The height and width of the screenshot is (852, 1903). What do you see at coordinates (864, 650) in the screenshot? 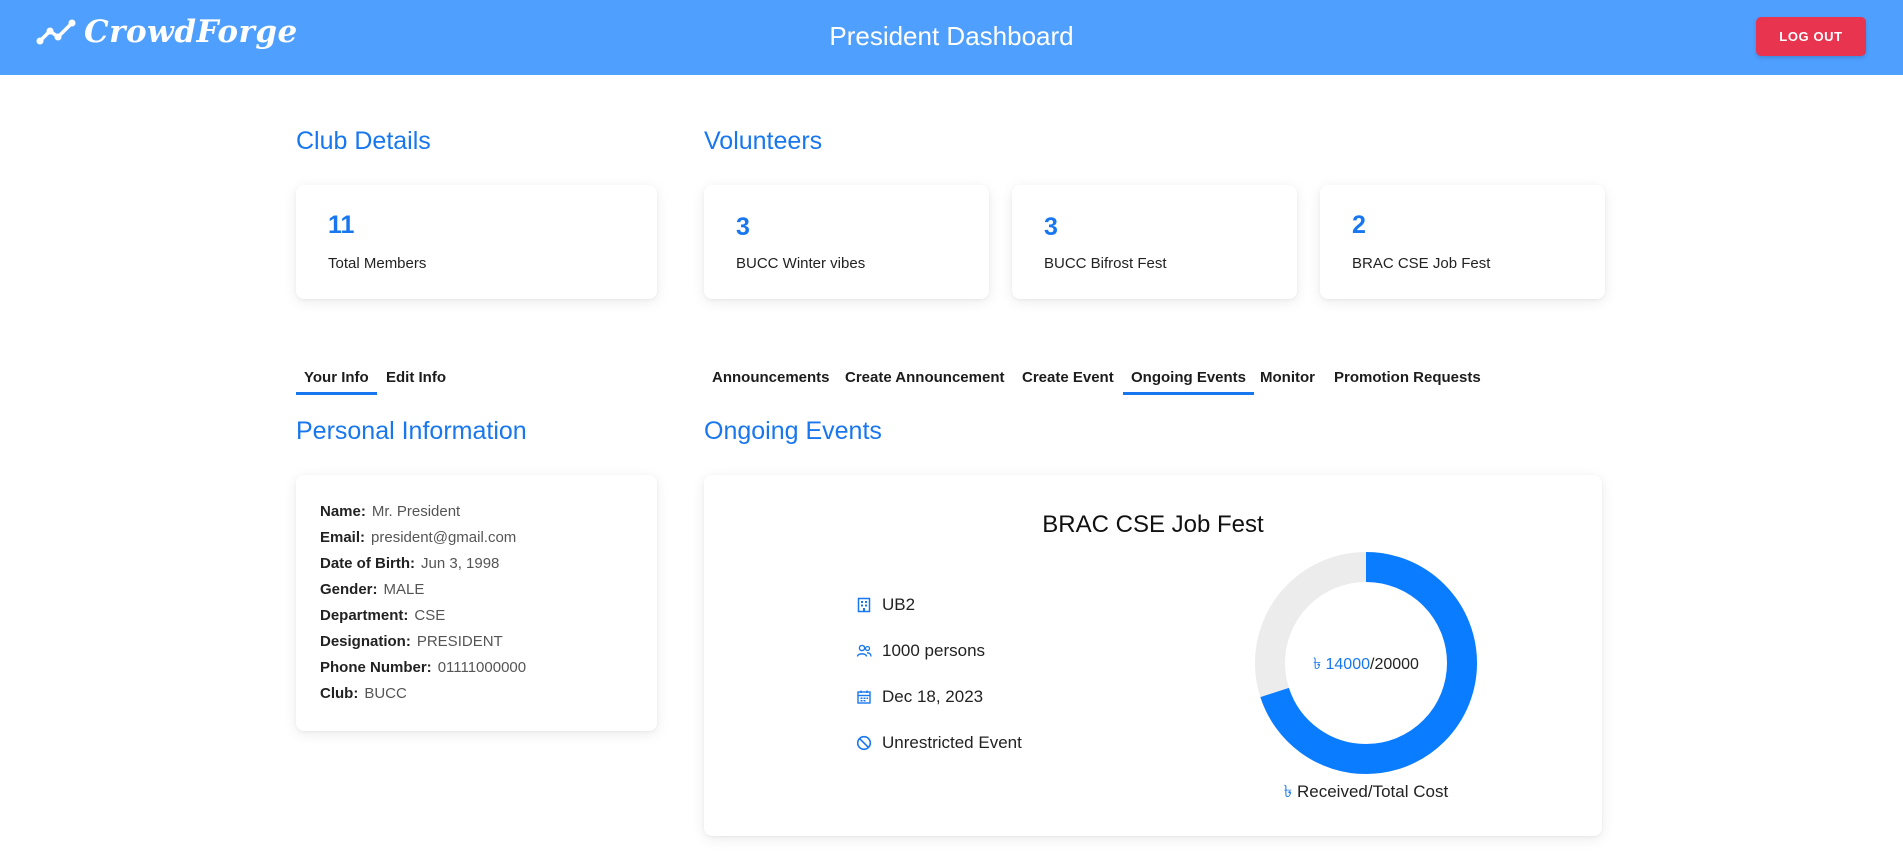
I see `people-icon` at bounding box center [864, 650].